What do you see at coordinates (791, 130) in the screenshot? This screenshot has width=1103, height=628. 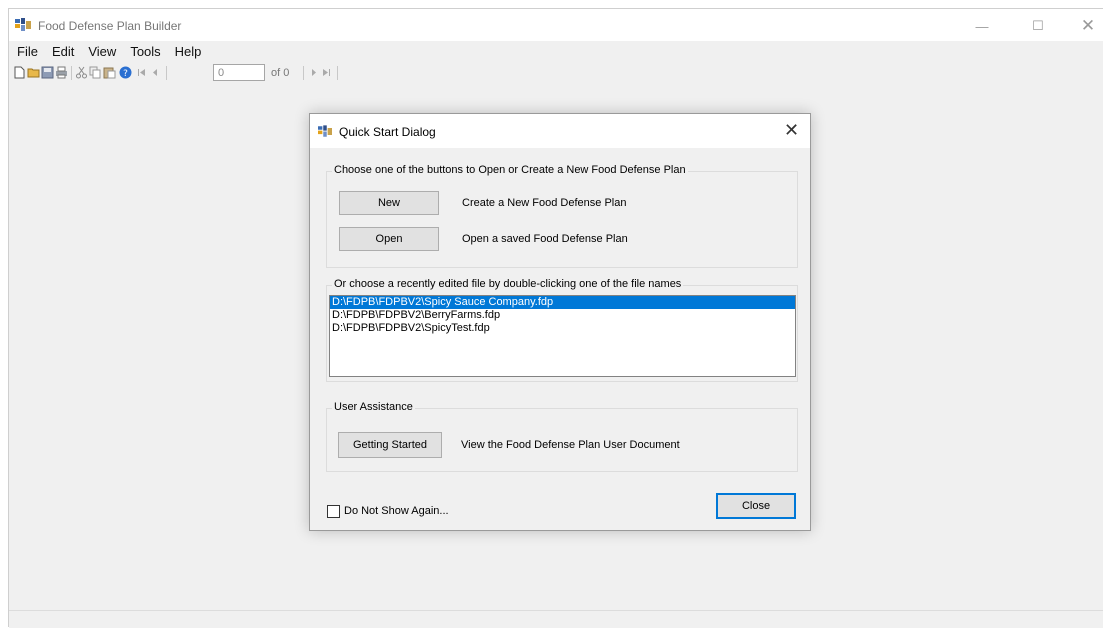 I see `dialog-close-icon: ✕` at bounding box center [791, 130].